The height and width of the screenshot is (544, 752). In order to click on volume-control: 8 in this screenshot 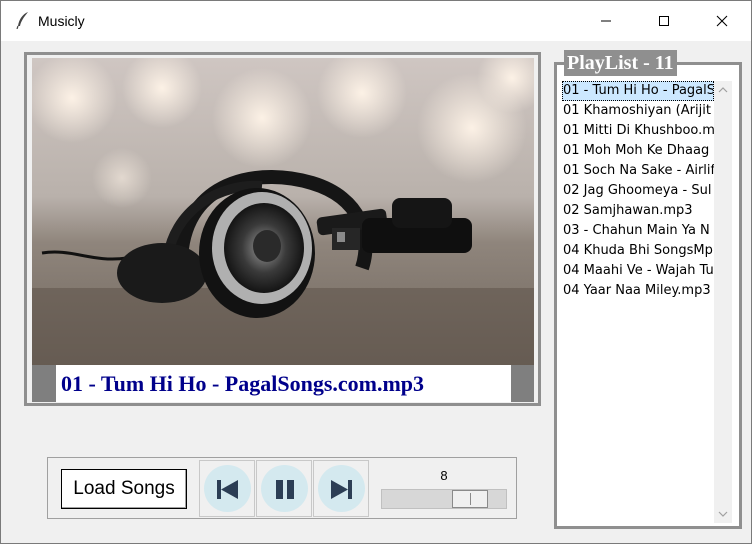, I will do `click(444, 490)`.